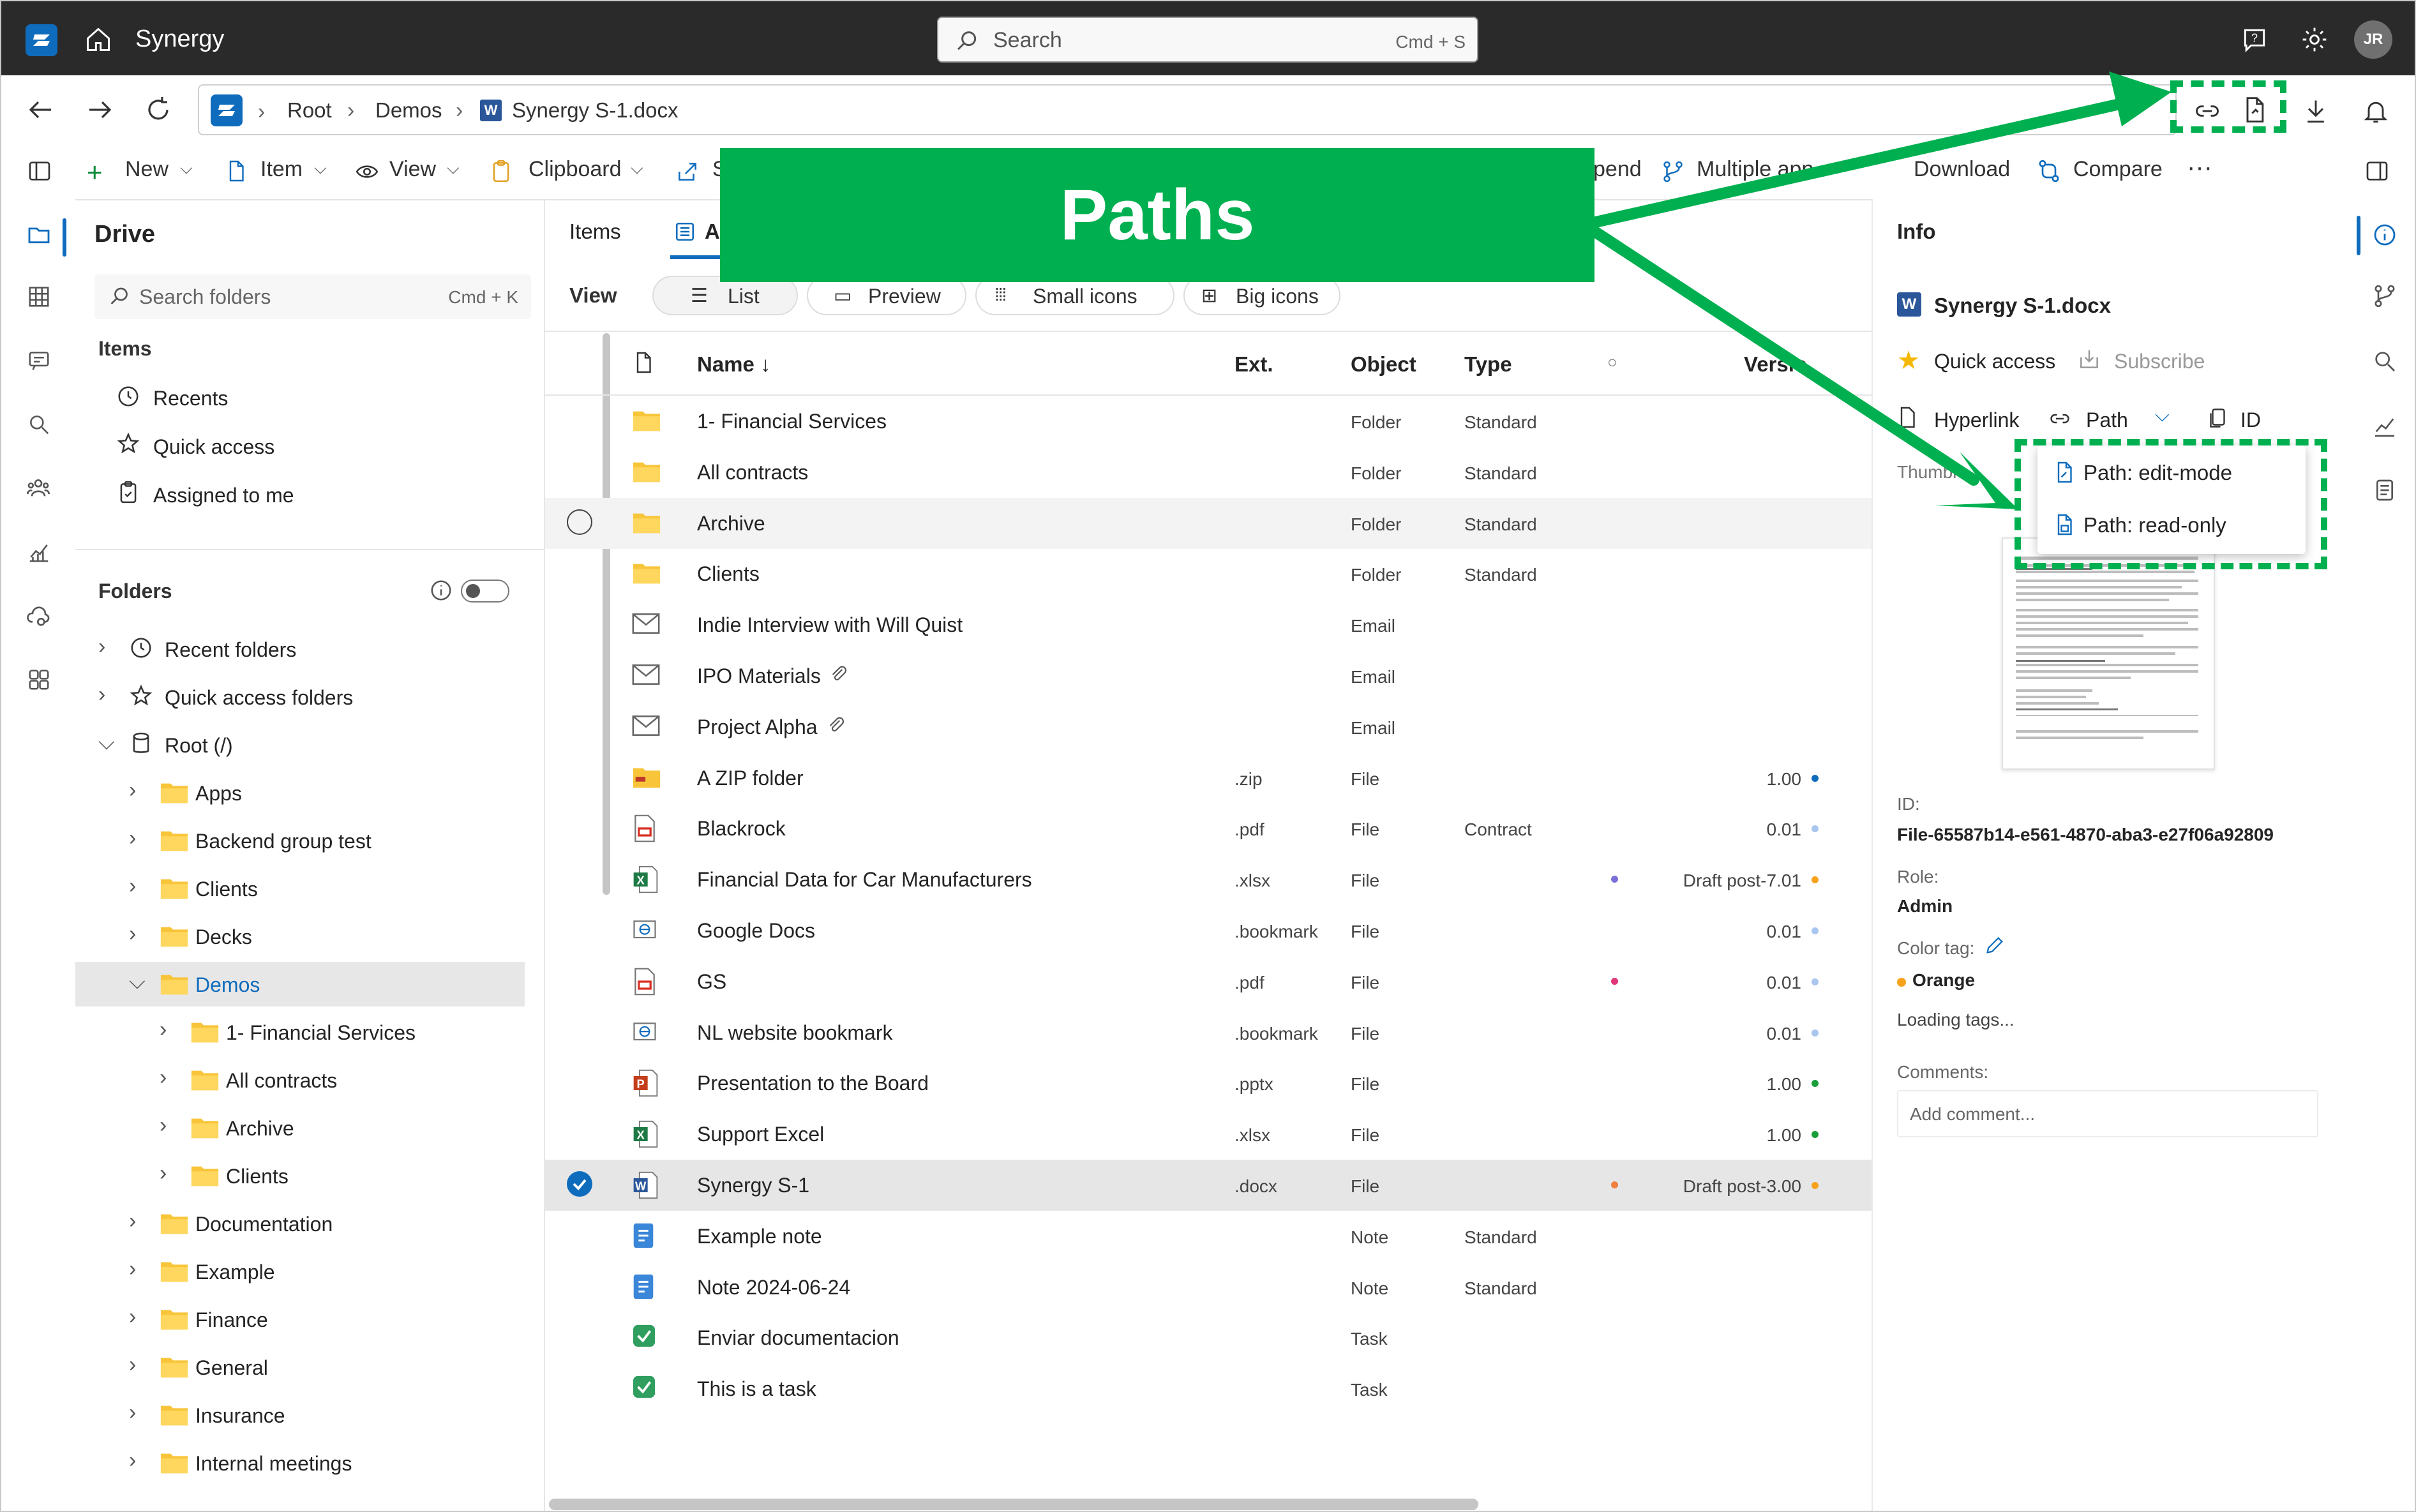 This screenshot has height=1512, width=2416. Describe the element at coordinates (2171, 504) in the screenshot. I see `highlight-path-menu` at that location.